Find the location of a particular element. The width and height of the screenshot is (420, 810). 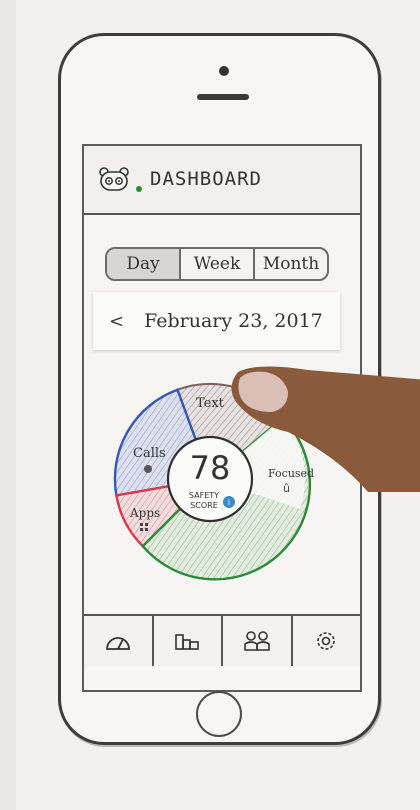

tab-month: Month is located at coordinates (291, 264).